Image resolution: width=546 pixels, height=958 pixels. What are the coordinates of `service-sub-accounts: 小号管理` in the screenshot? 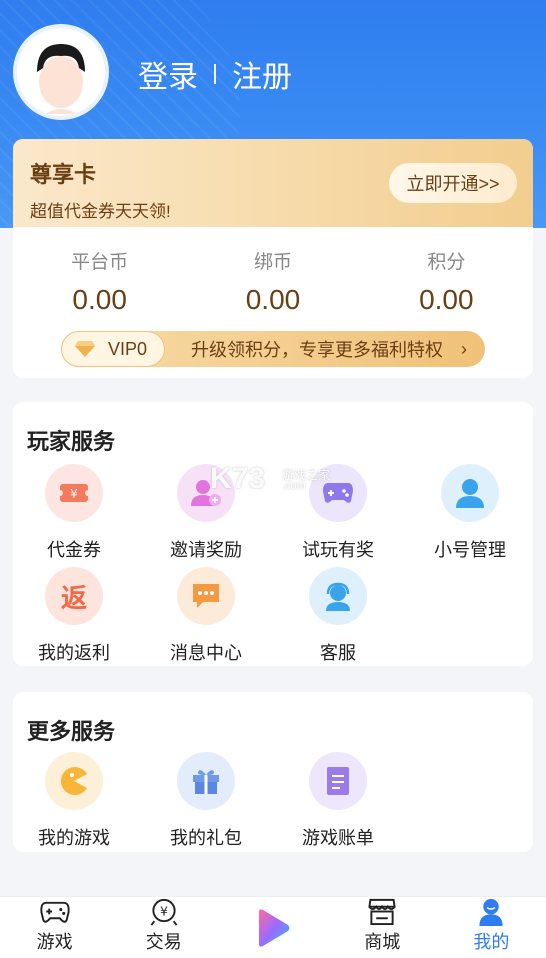 It's located at (470, 513).